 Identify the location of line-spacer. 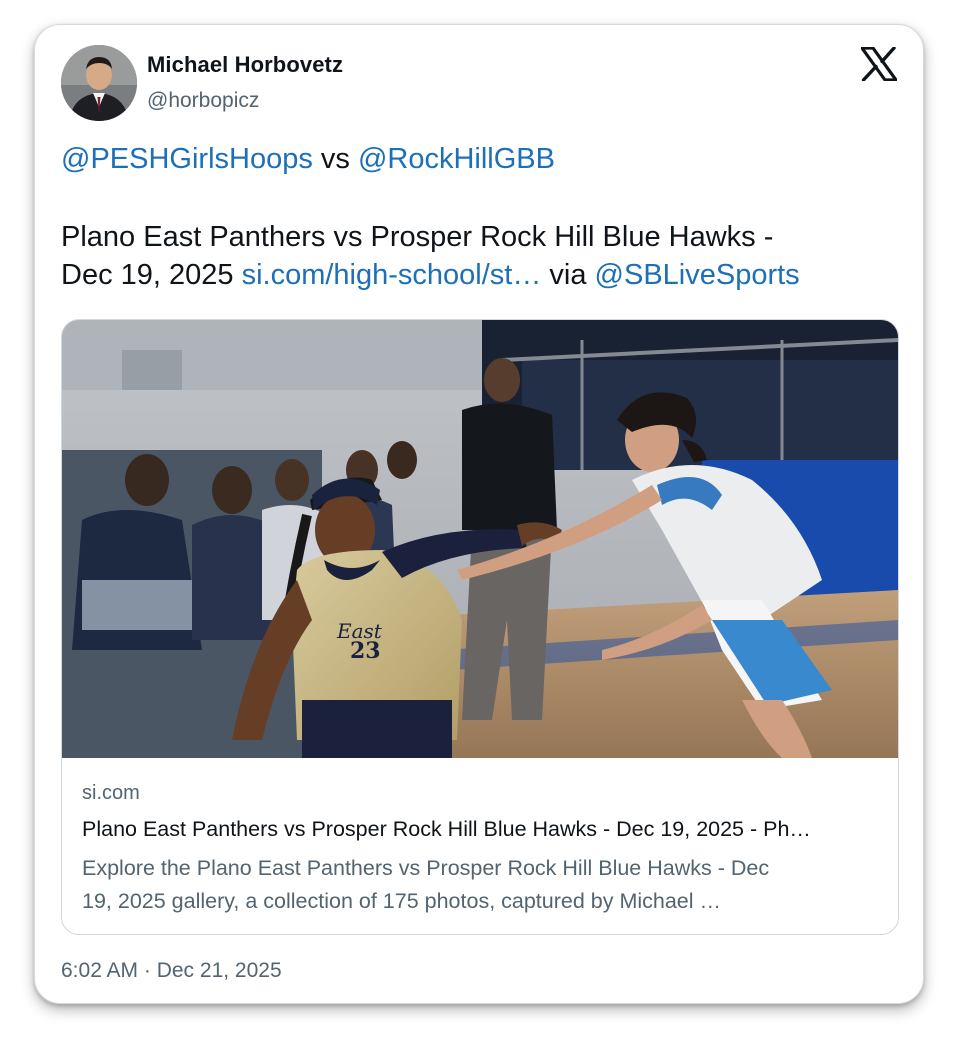
(481, 198).